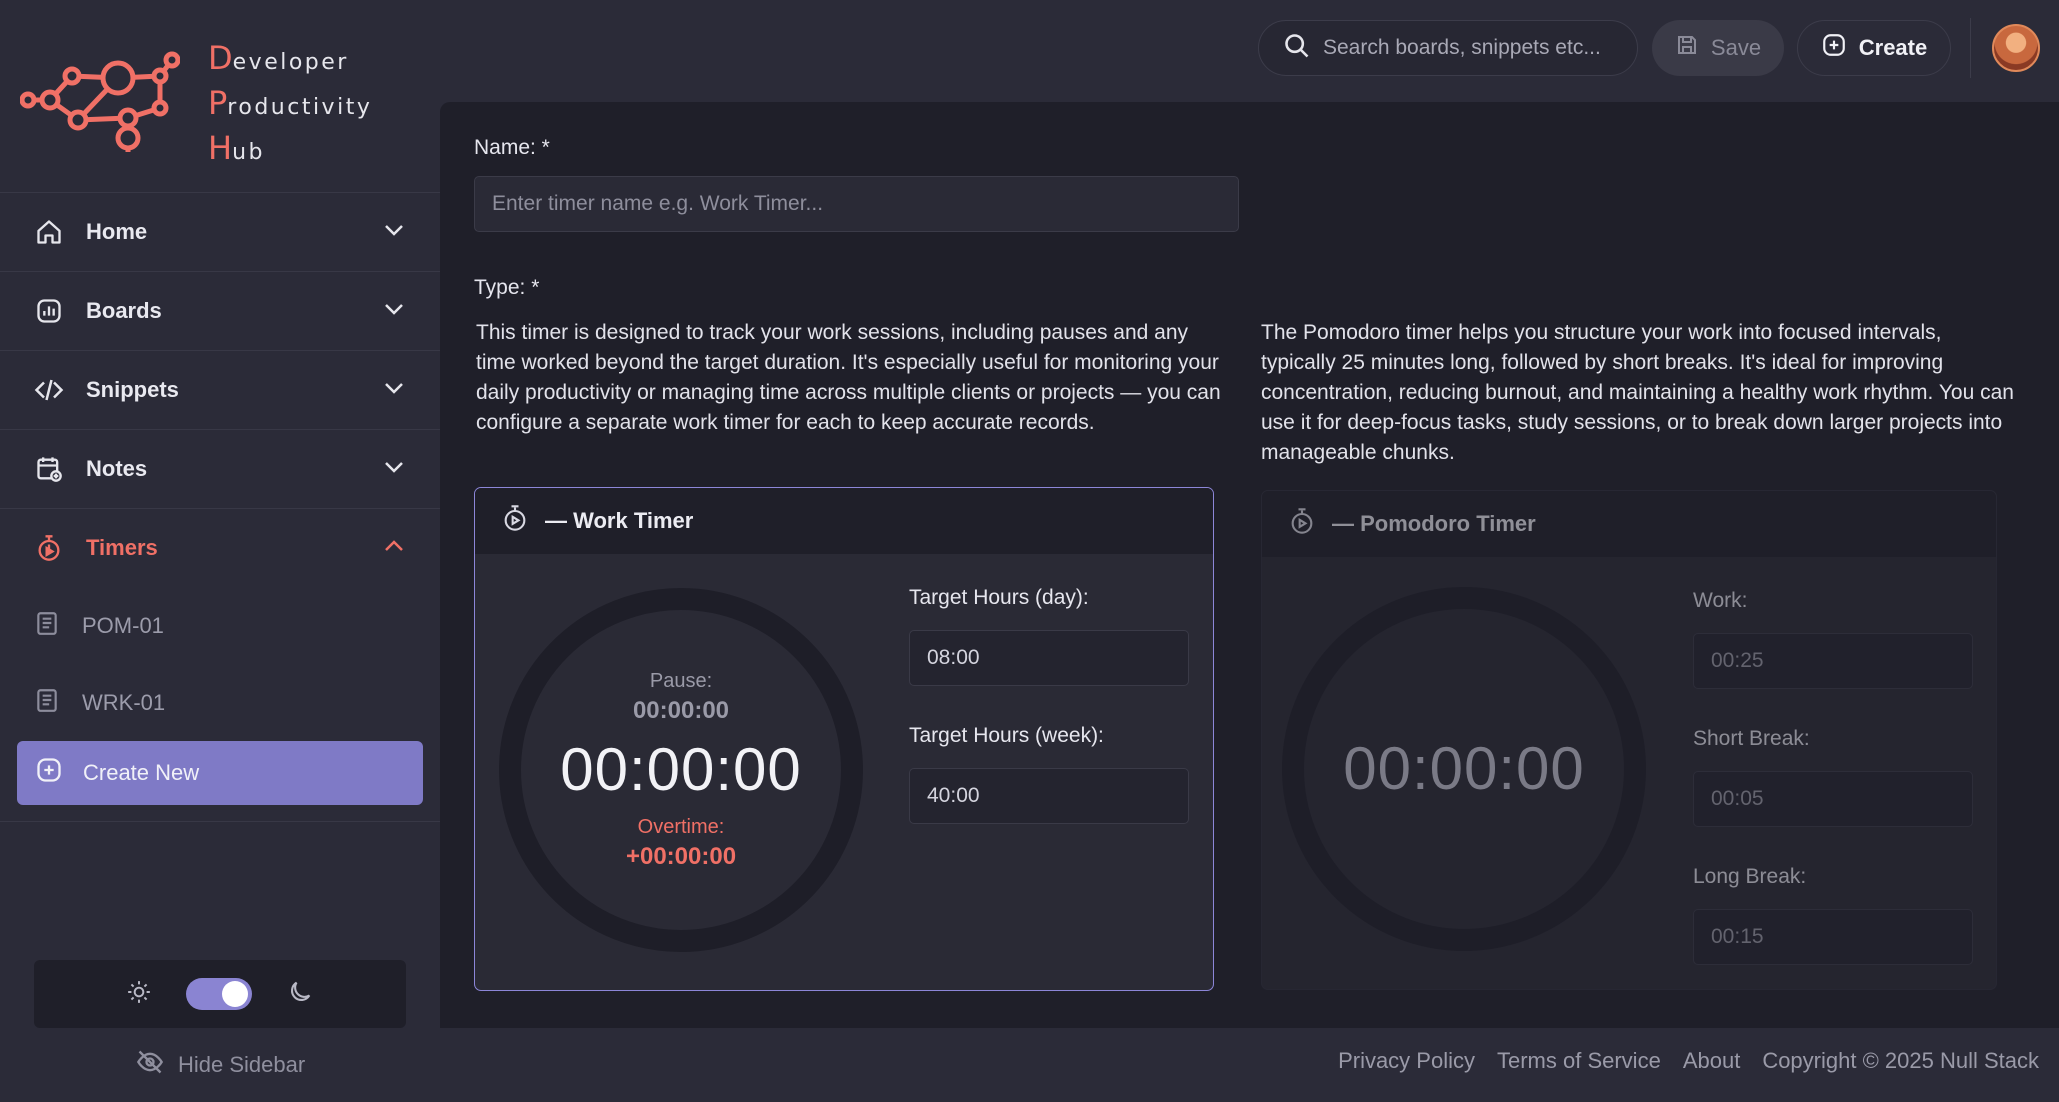 Image resolution: width=2059 pixels, height=1102 pixels. Describe the element at coordinates (512, 147) in the screenshot. I see `name-label: Name: *` at that location.